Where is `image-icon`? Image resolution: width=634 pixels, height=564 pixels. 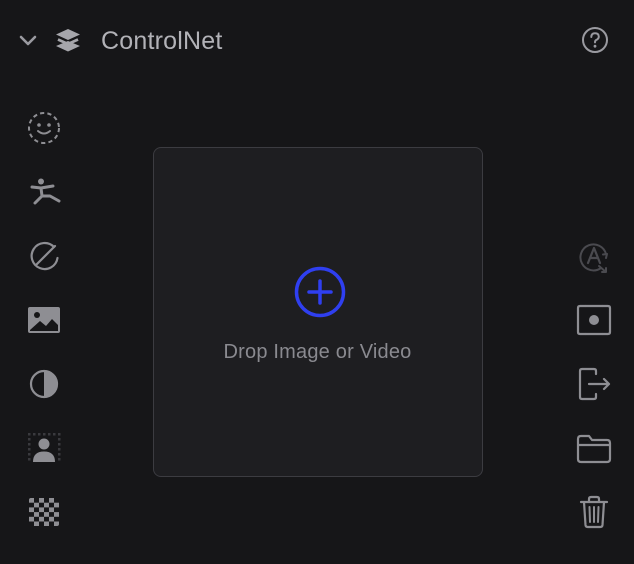 image-icon is located at coordinates (44, 320).